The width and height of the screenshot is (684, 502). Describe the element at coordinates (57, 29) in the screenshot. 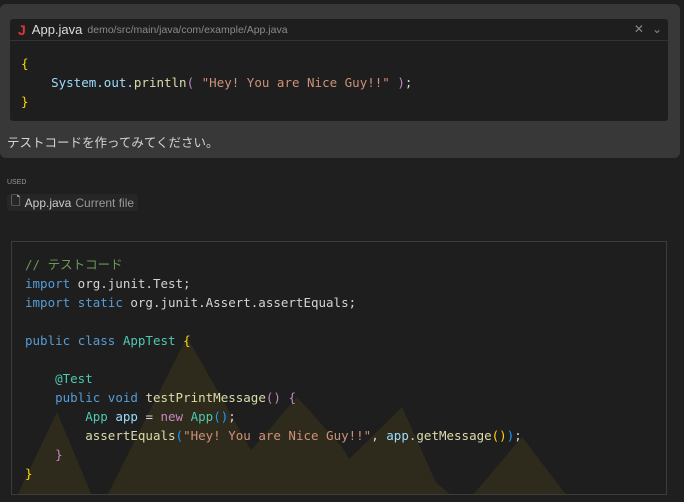

I see `file-name: App.java` at that location.